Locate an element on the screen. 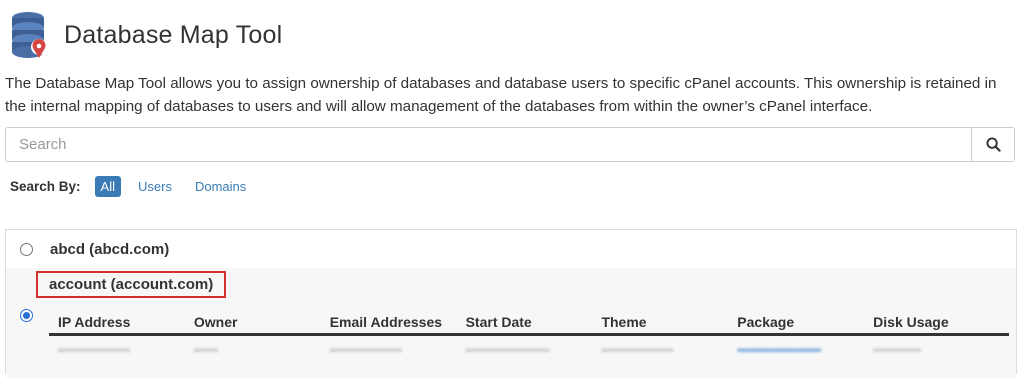  column-start-date: Start Date is located at coordinates (498, 322).